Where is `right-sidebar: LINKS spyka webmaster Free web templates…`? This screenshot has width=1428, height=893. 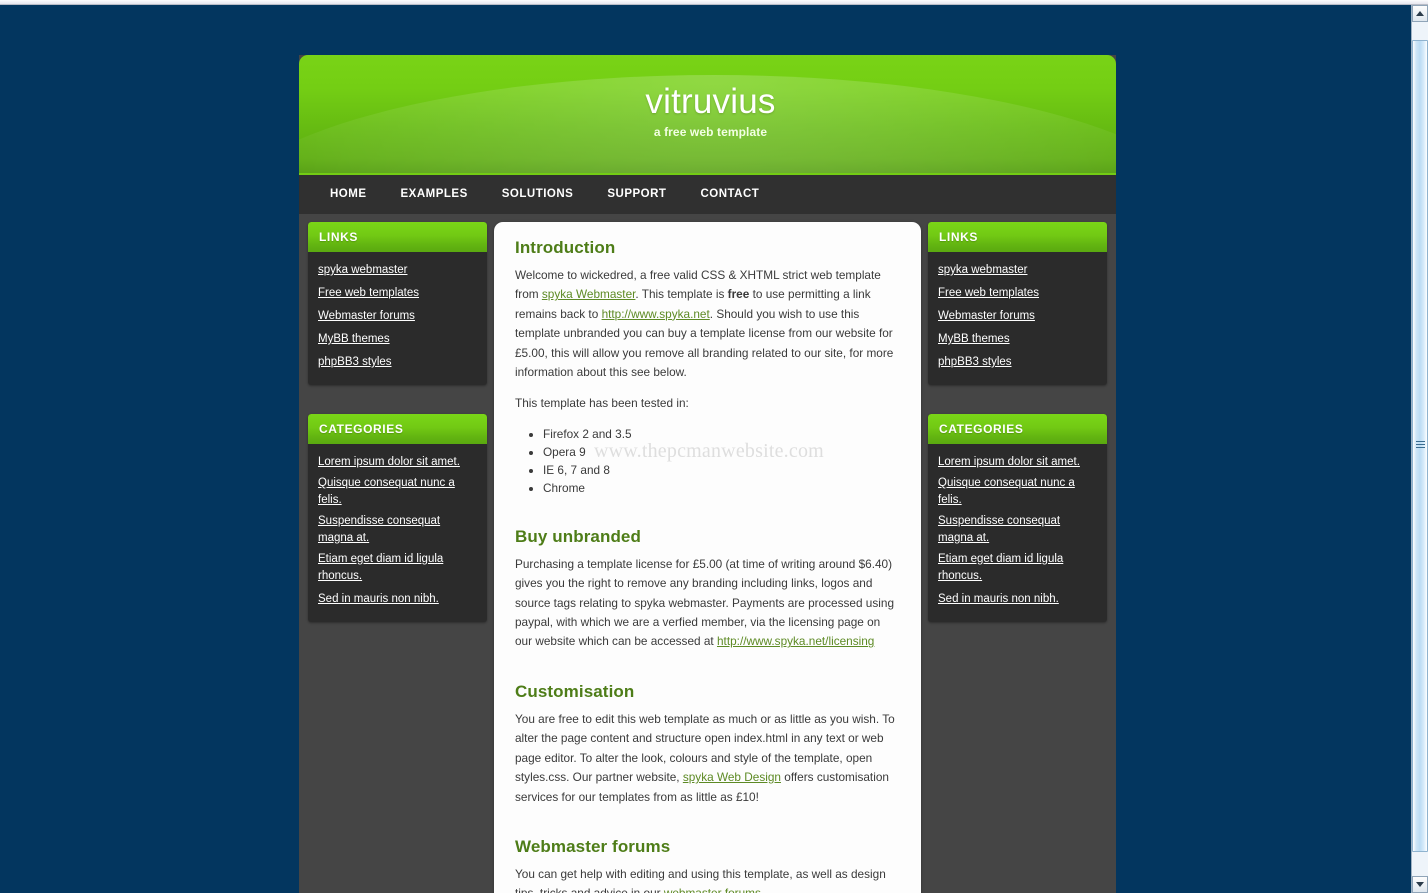 right-sidebar: LINKS spyka webmaster Free web templates… is located at coordinates (1017, 436).